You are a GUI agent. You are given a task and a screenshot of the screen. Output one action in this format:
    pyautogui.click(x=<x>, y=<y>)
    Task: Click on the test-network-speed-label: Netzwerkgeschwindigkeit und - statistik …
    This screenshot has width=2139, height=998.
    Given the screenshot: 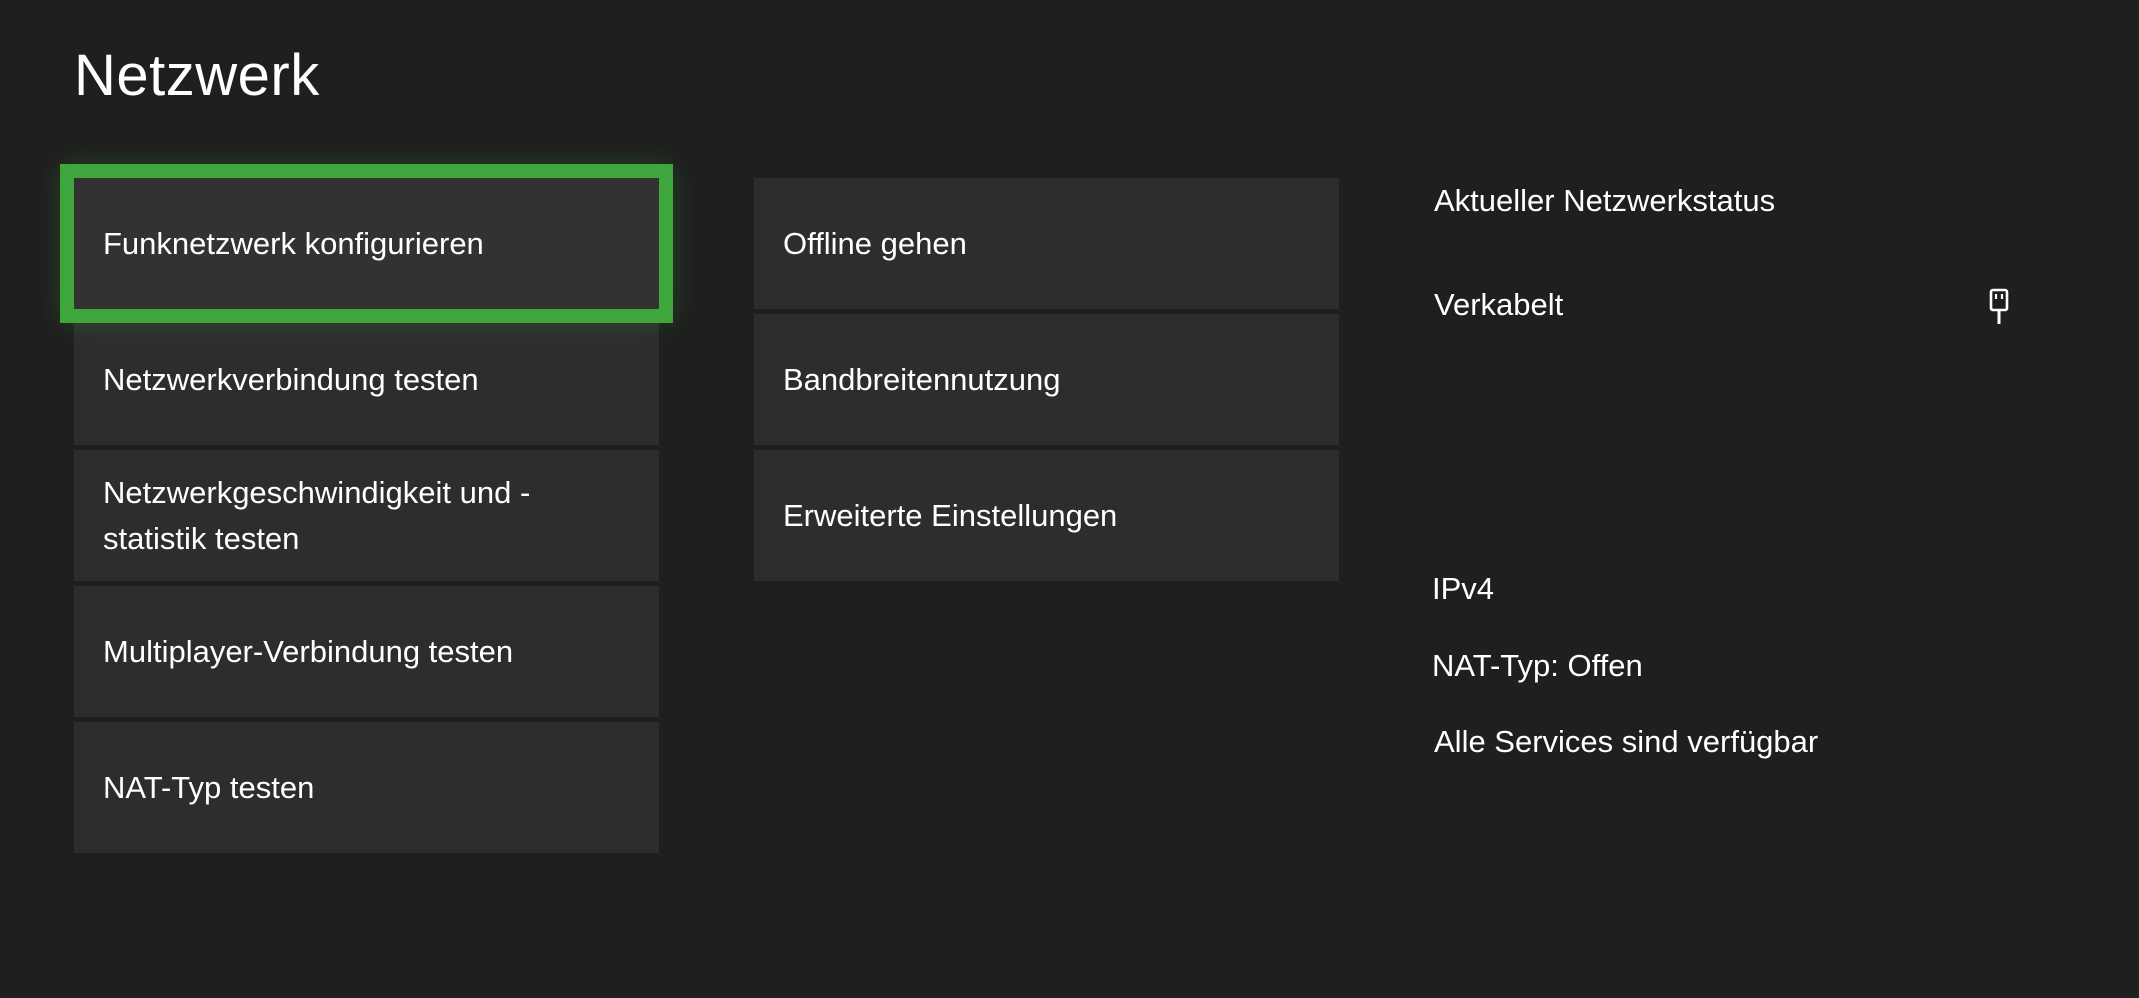 What is the action you would take?
    pyautogui.click(x=316, y=516)
    